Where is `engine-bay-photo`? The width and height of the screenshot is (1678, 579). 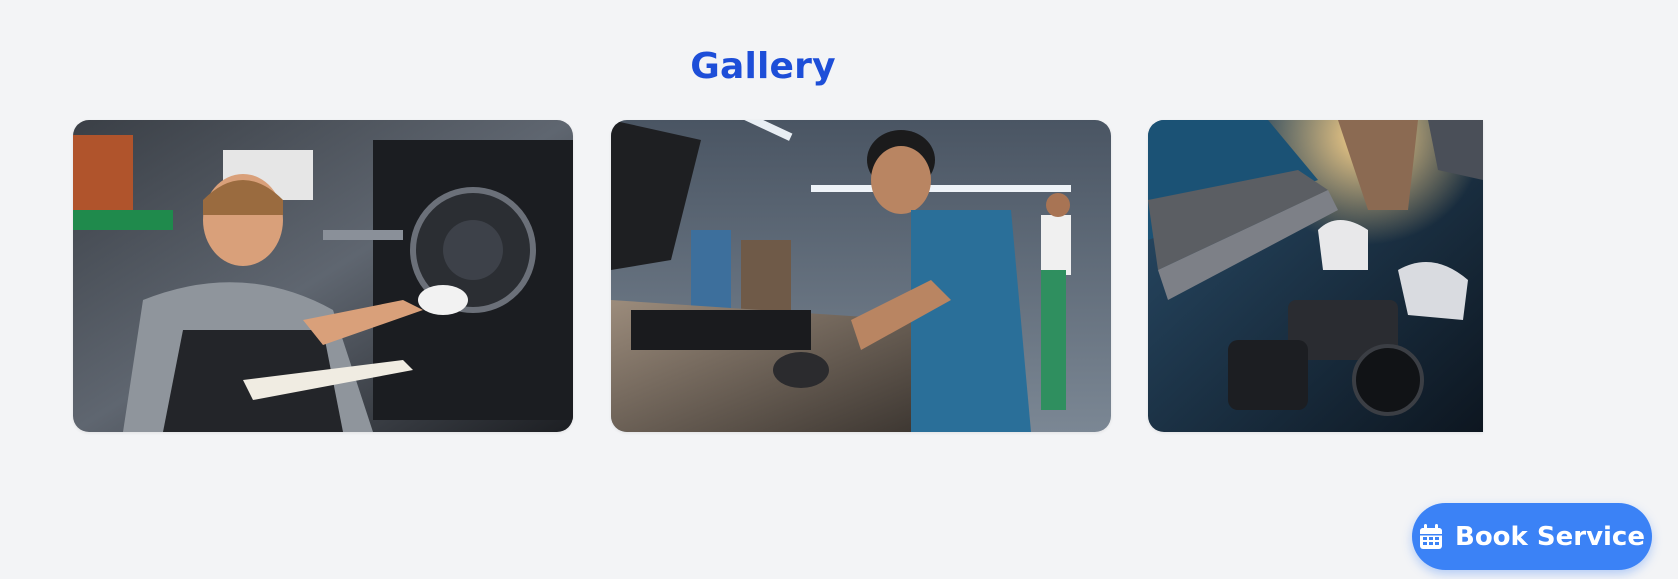 engine-bay-photo is located at coordinates (1315, 276).